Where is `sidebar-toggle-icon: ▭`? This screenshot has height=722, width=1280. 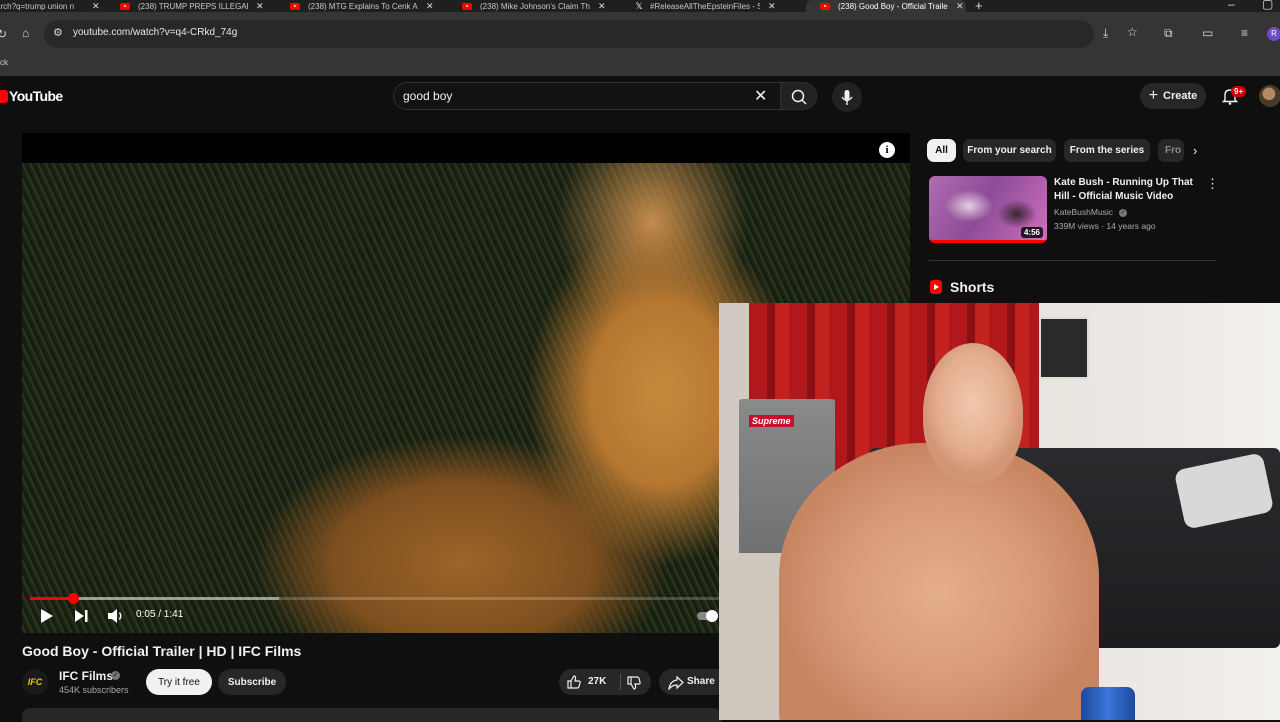
sidebar-toggle-icon: ▭ is located at coordinates (1207, 33).